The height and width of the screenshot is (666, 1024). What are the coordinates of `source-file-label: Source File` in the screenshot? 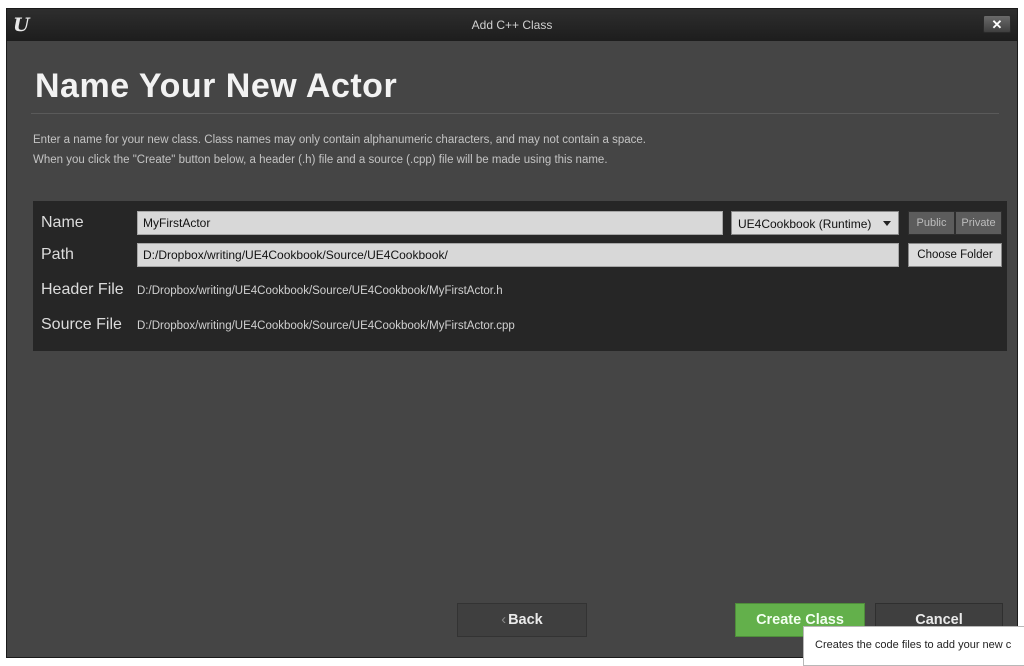 It's located at (81, 324).